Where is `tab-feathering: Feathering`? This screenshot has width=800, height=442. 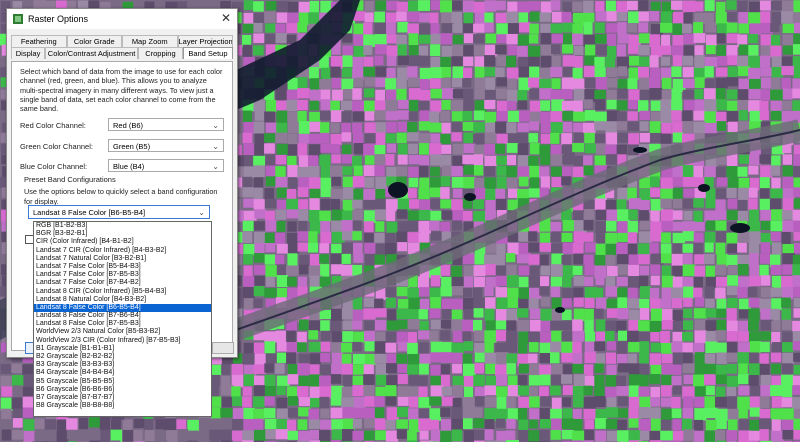
tab-feathering: Feathering is located at coordinates (39, 41).